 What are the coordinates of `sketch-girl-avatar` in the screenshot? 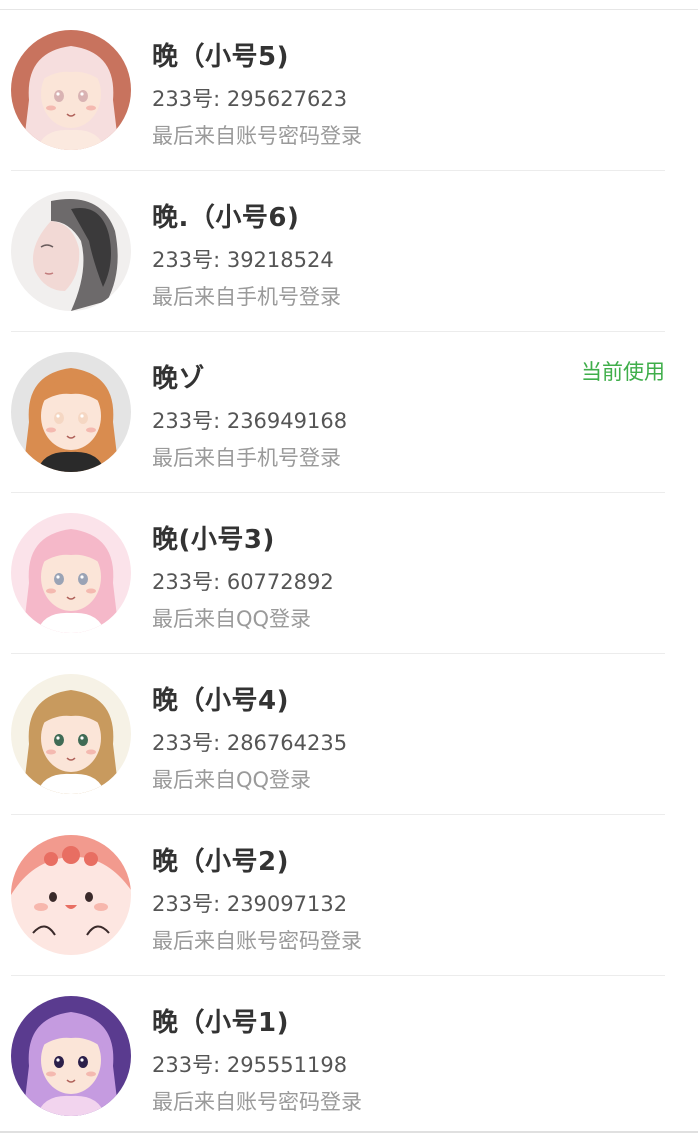 It's located at (71, 251).